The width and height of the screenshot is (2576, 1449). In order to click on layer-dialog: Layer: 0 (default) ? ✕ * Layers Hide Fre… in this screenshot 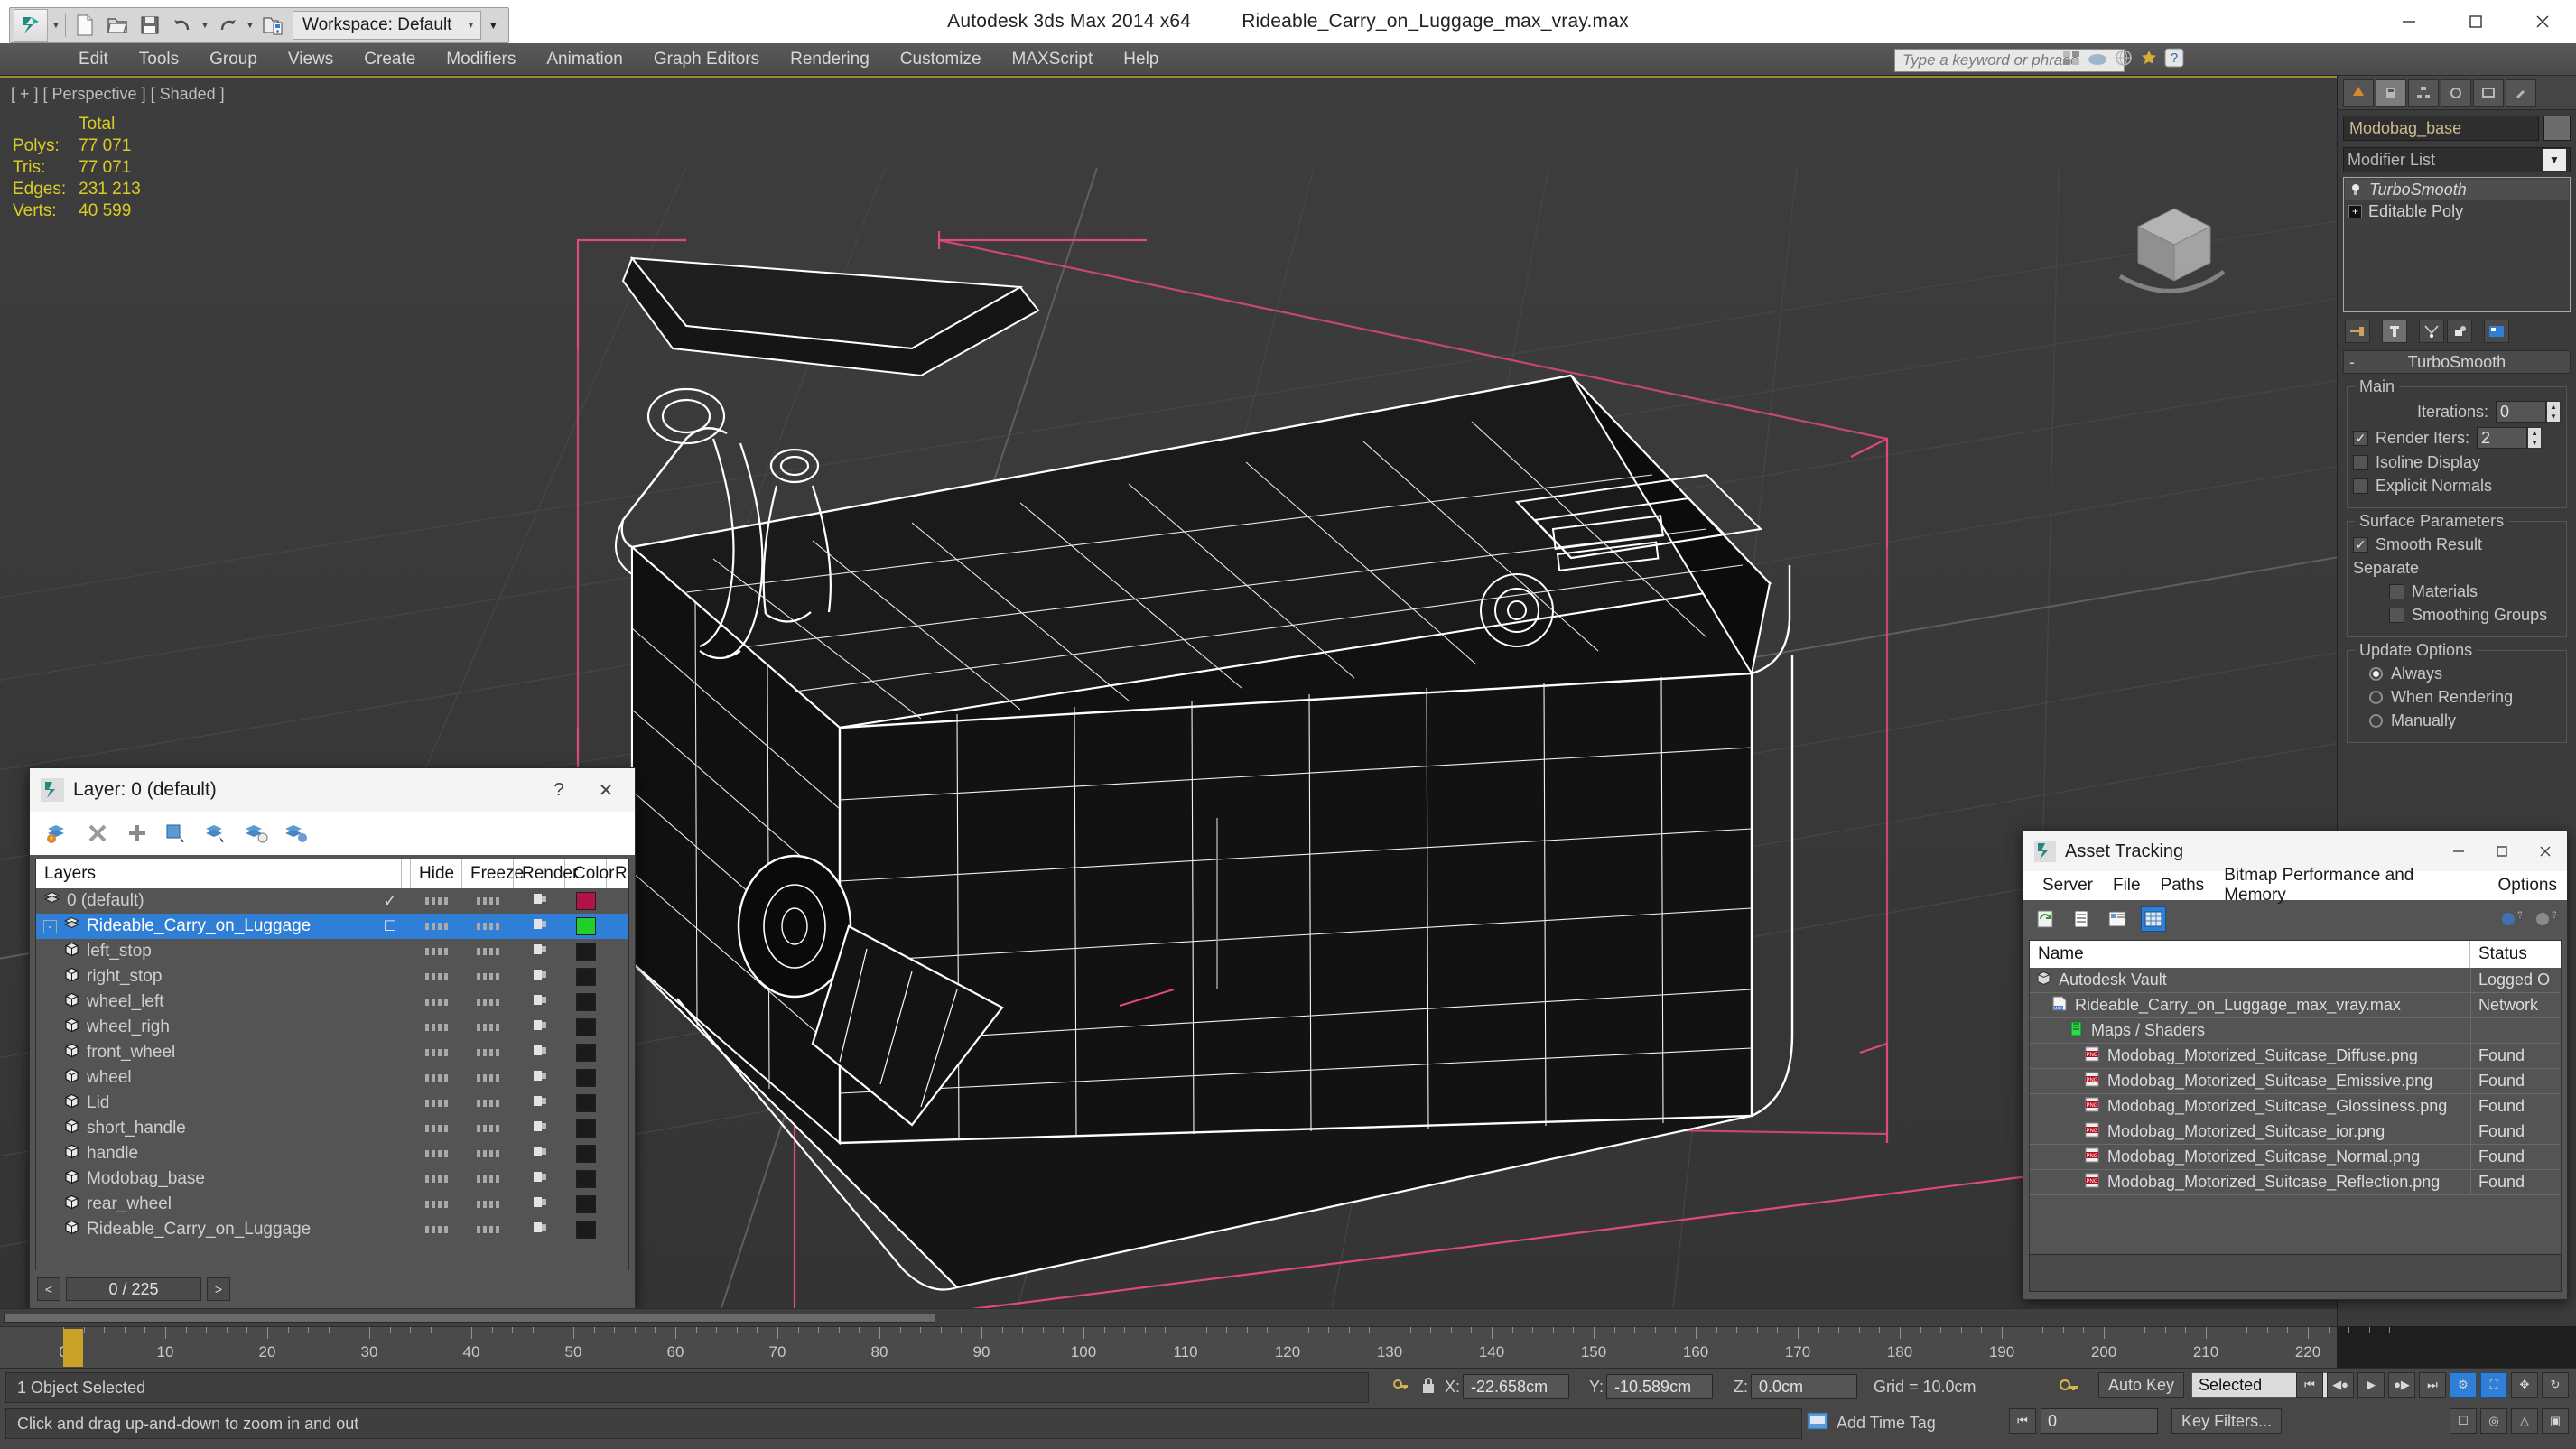, I will do `click(332, 1038)`.